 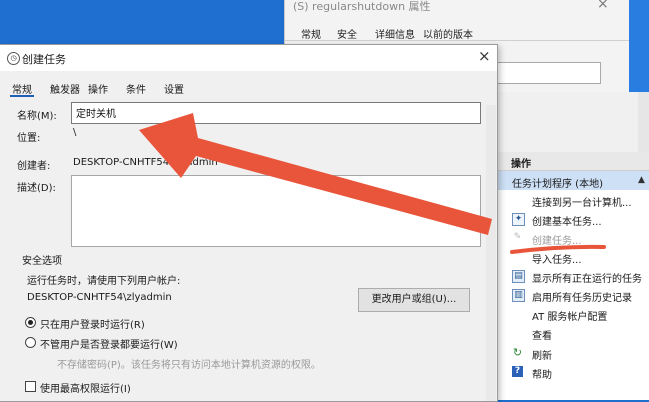 I want to click on refresh-icon: ↻, so click(x=517, y=352).